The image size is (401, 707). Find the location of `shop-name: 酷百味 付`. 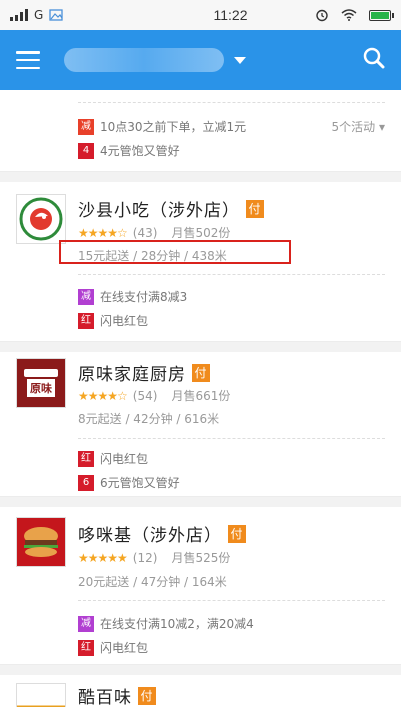

shop-name: 酷百味 付 is located at coordinates (117, 695).